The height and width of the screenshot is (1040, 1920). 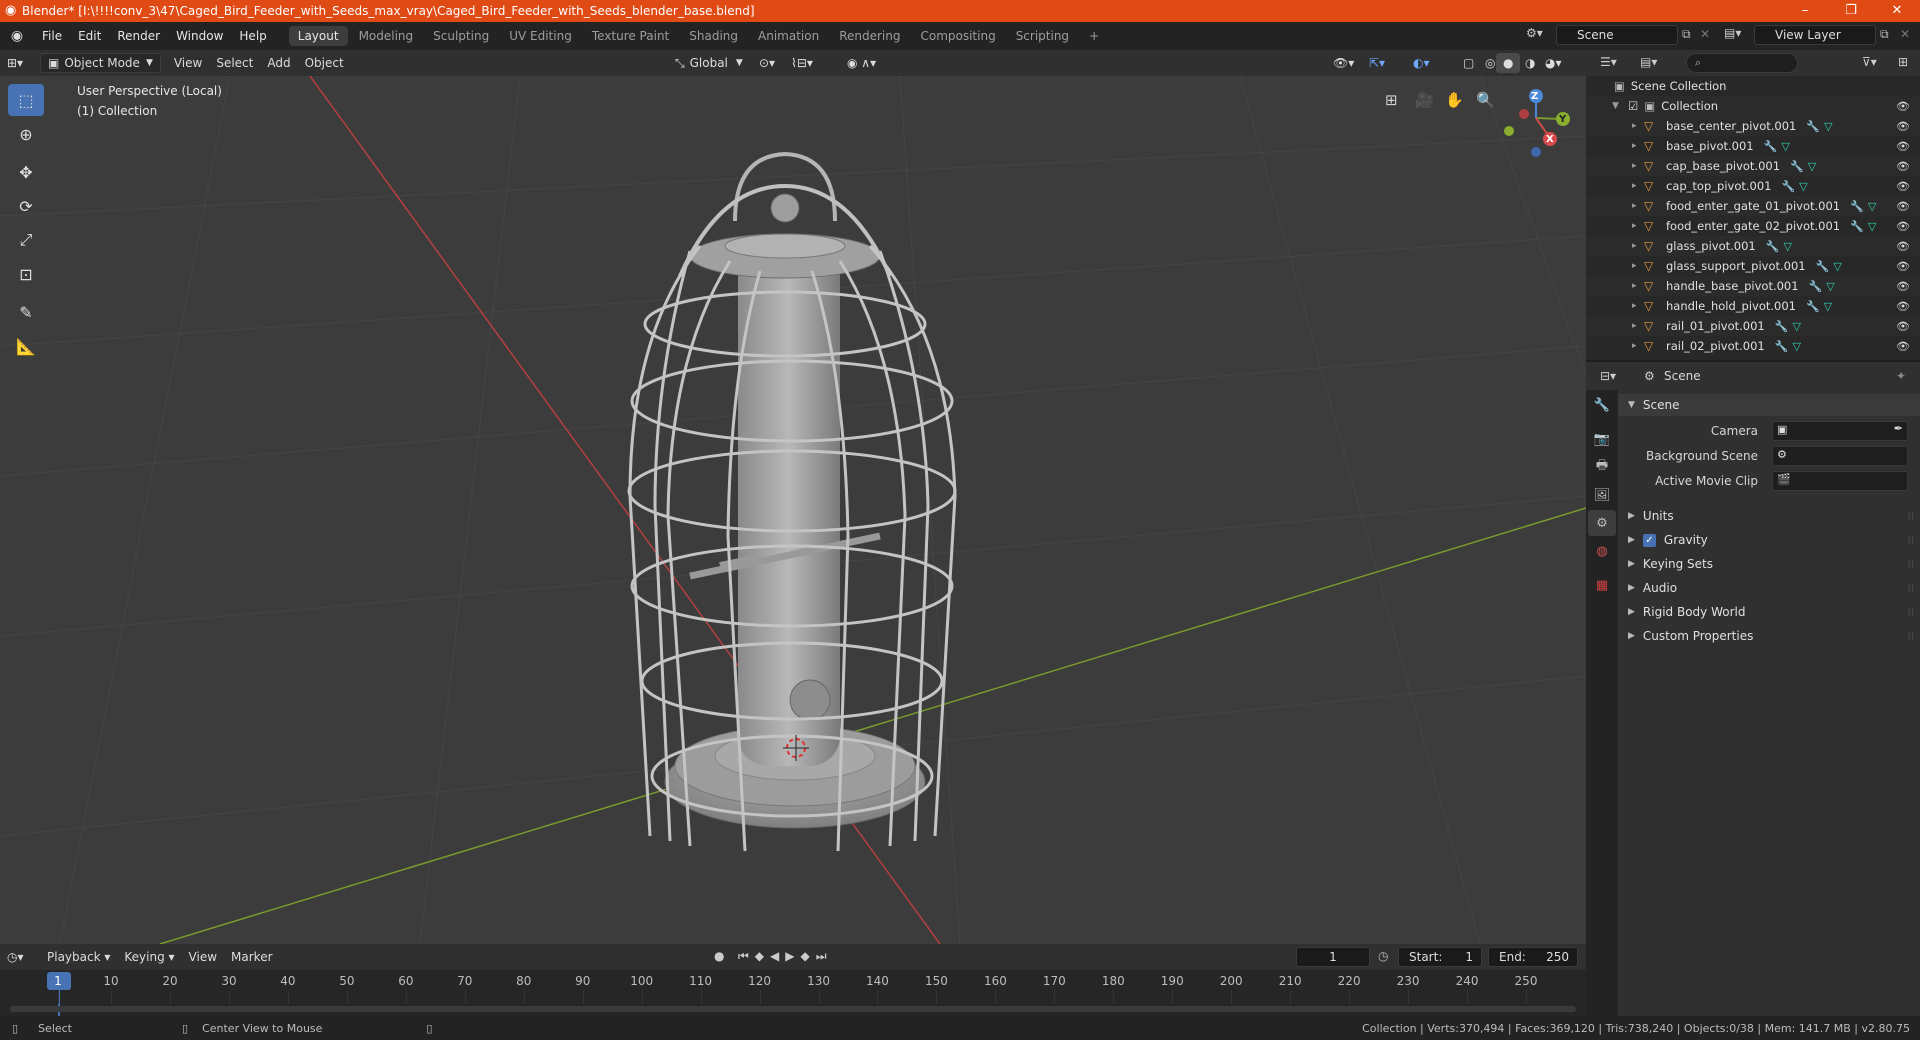 What do you see at coordinates (1618, 106) in the screenshot?
I see `expand-triangle-icon: ▼` at bounding box center [1618, 106].